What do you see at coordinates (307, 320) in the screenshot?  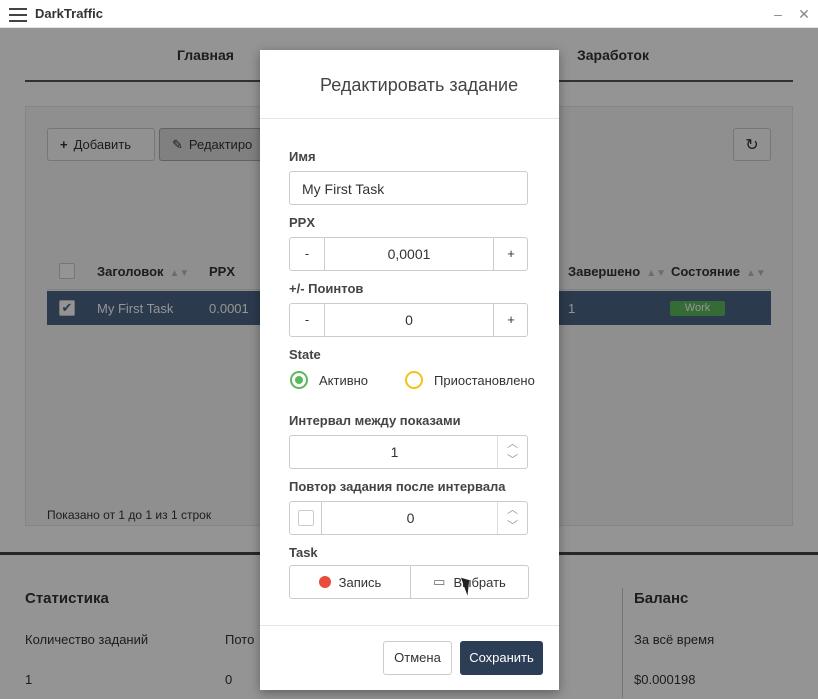 I see `points-decrement-button: -` at bounding box center [307, 320].